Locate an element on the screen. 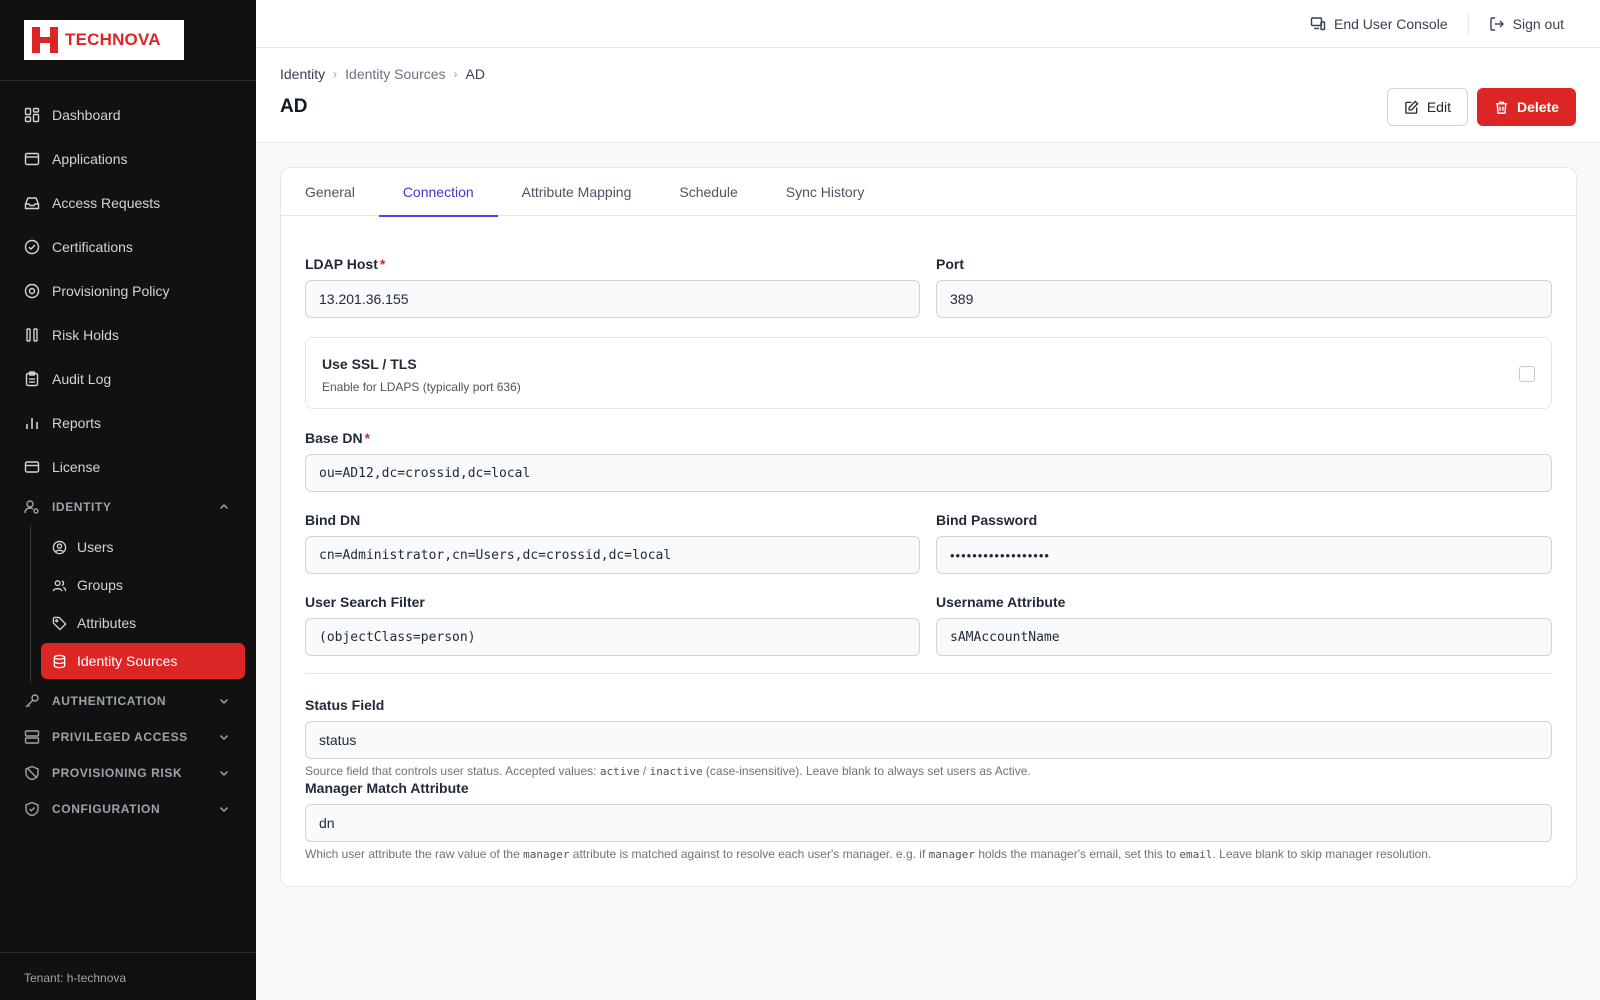 The width and height of the screenshot is (1600, 1000). bind-dn-label: Bind DN is located at coordinates (333, 520).